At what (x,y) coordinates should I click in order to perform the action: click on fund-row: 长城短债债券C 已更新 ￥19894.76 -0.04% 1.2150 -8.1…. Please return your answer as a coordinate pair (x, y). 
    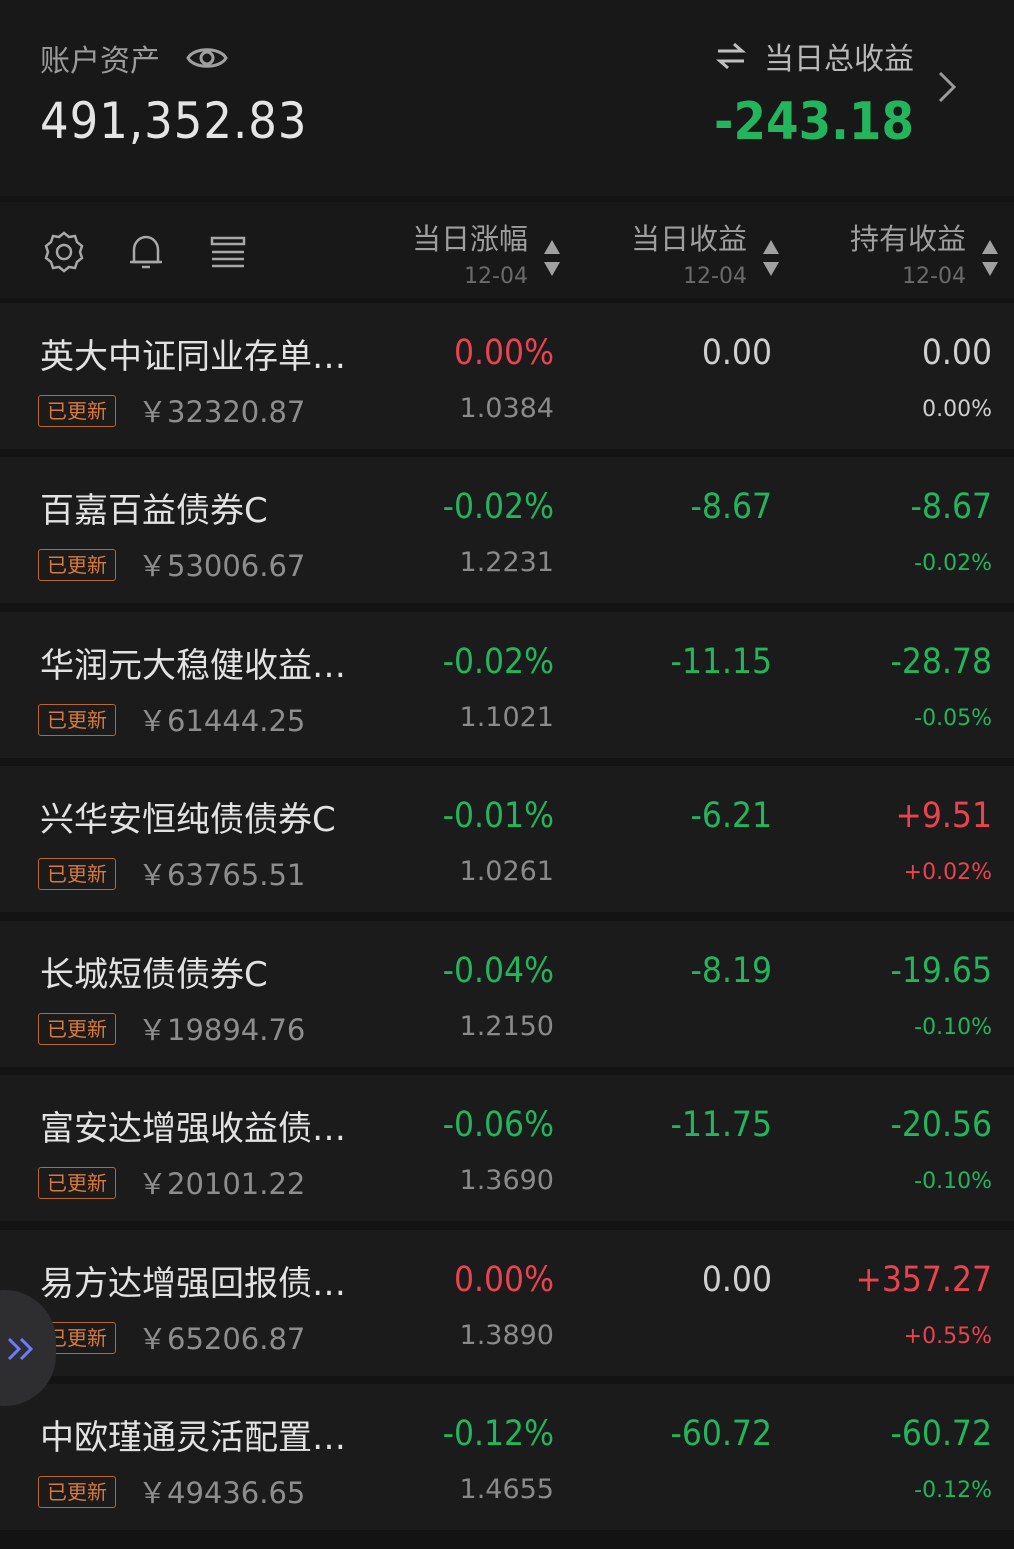
    Looking at the image, I should click on (507, 994).